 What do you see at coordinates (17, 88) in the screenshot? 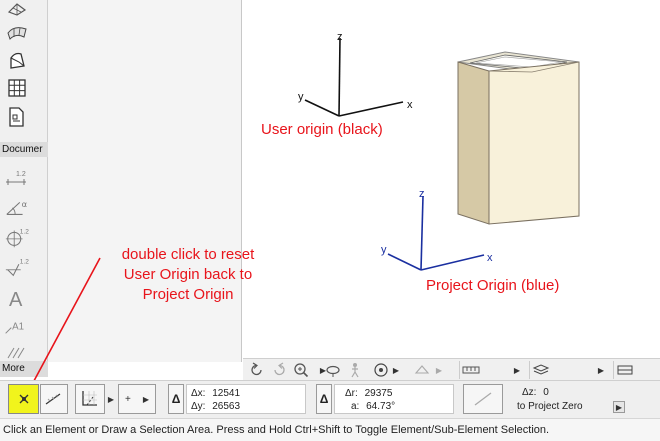
I see `curtain-wall-icon` at bounding box center [17, 88].